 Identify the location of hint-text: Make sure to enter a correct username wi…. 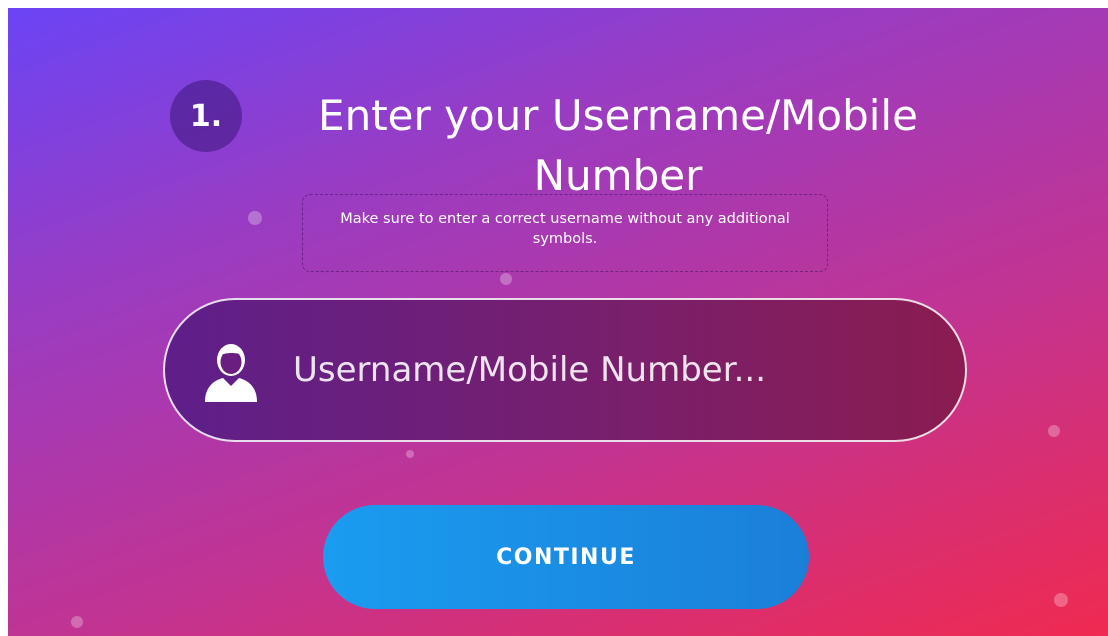
(565, 233).